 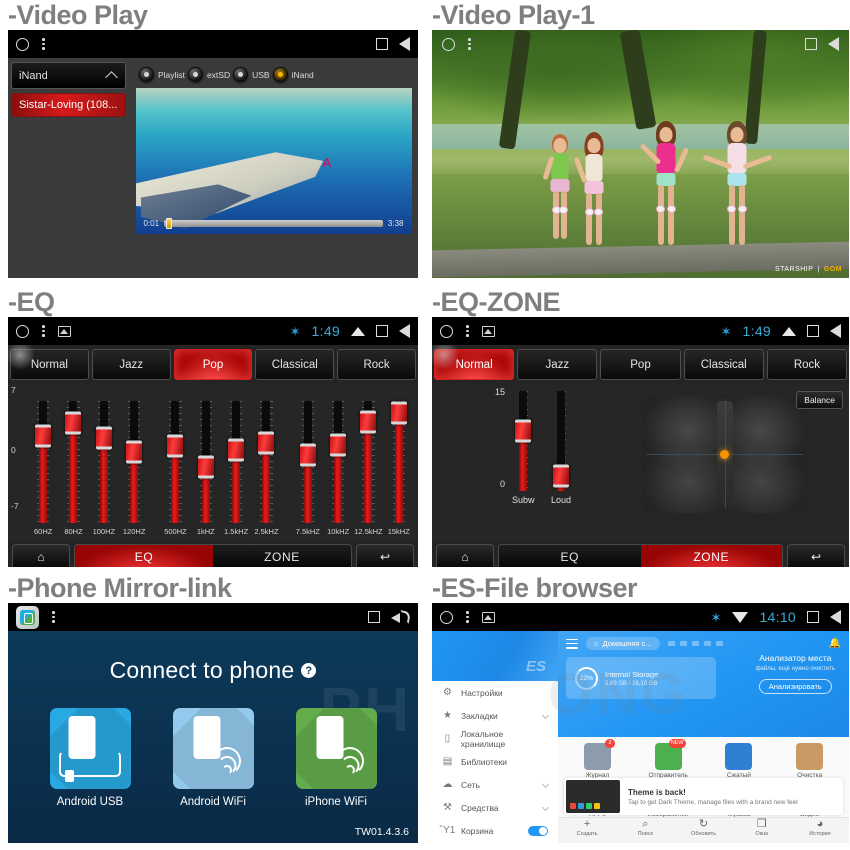 What do you see at coordinates (668, 759) in the screenshot?
I see `es-app-tile-1: NEW Отправитель` at bounding box center [668, 759].